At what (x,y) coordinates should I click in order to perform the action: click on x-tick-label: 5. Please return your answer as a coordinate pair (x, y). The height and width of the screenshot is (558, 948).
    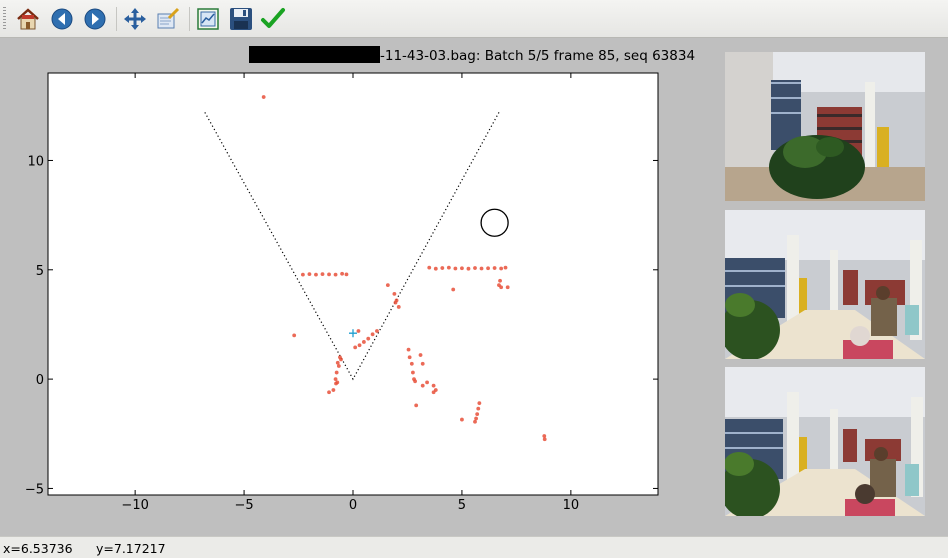
    Looking at the image, I should click on (462, 505).